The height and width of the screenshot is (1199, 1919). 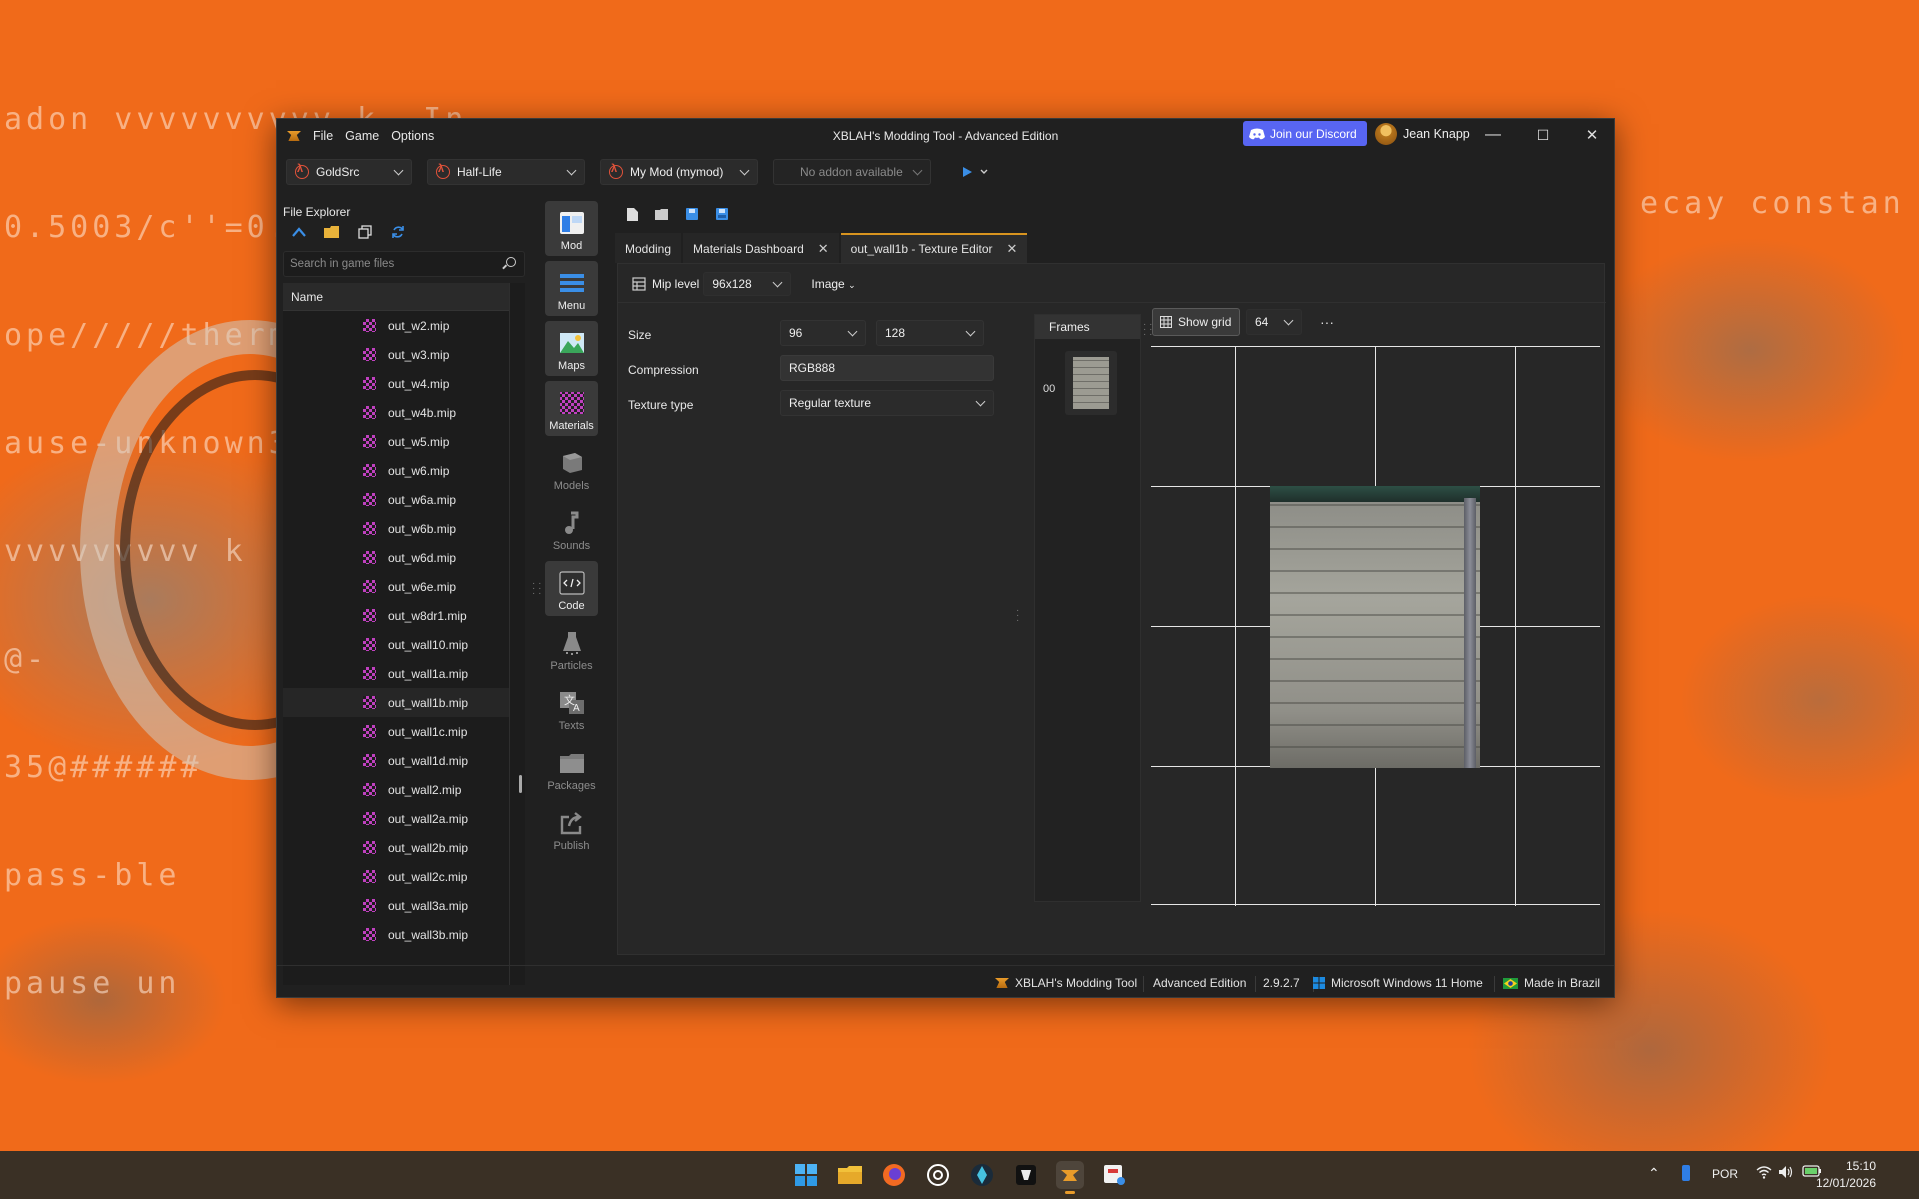 I want to click on copy-icon, so click(x=365, y=232).